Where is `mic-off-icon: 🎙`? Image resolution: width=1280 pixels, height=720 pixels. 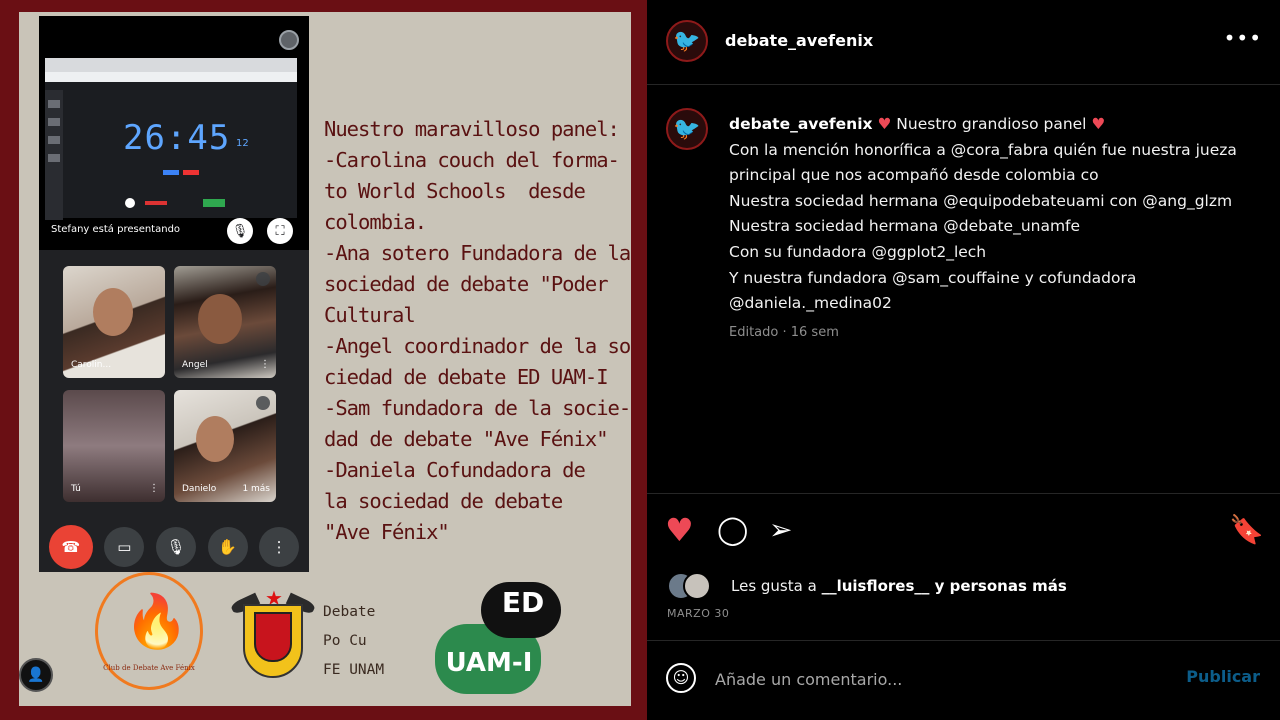
mic-off-icon: 🎙 is located at coordinates (240, 231).